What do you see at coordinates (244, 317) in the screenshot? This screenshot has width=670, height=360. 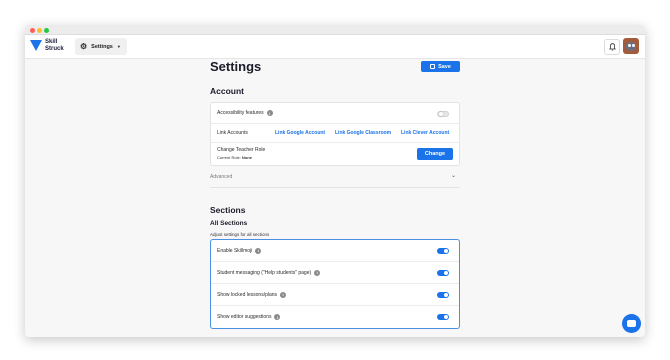 I see `section-setting-label: Show editor suggestions` at bounding box center [244, 317].